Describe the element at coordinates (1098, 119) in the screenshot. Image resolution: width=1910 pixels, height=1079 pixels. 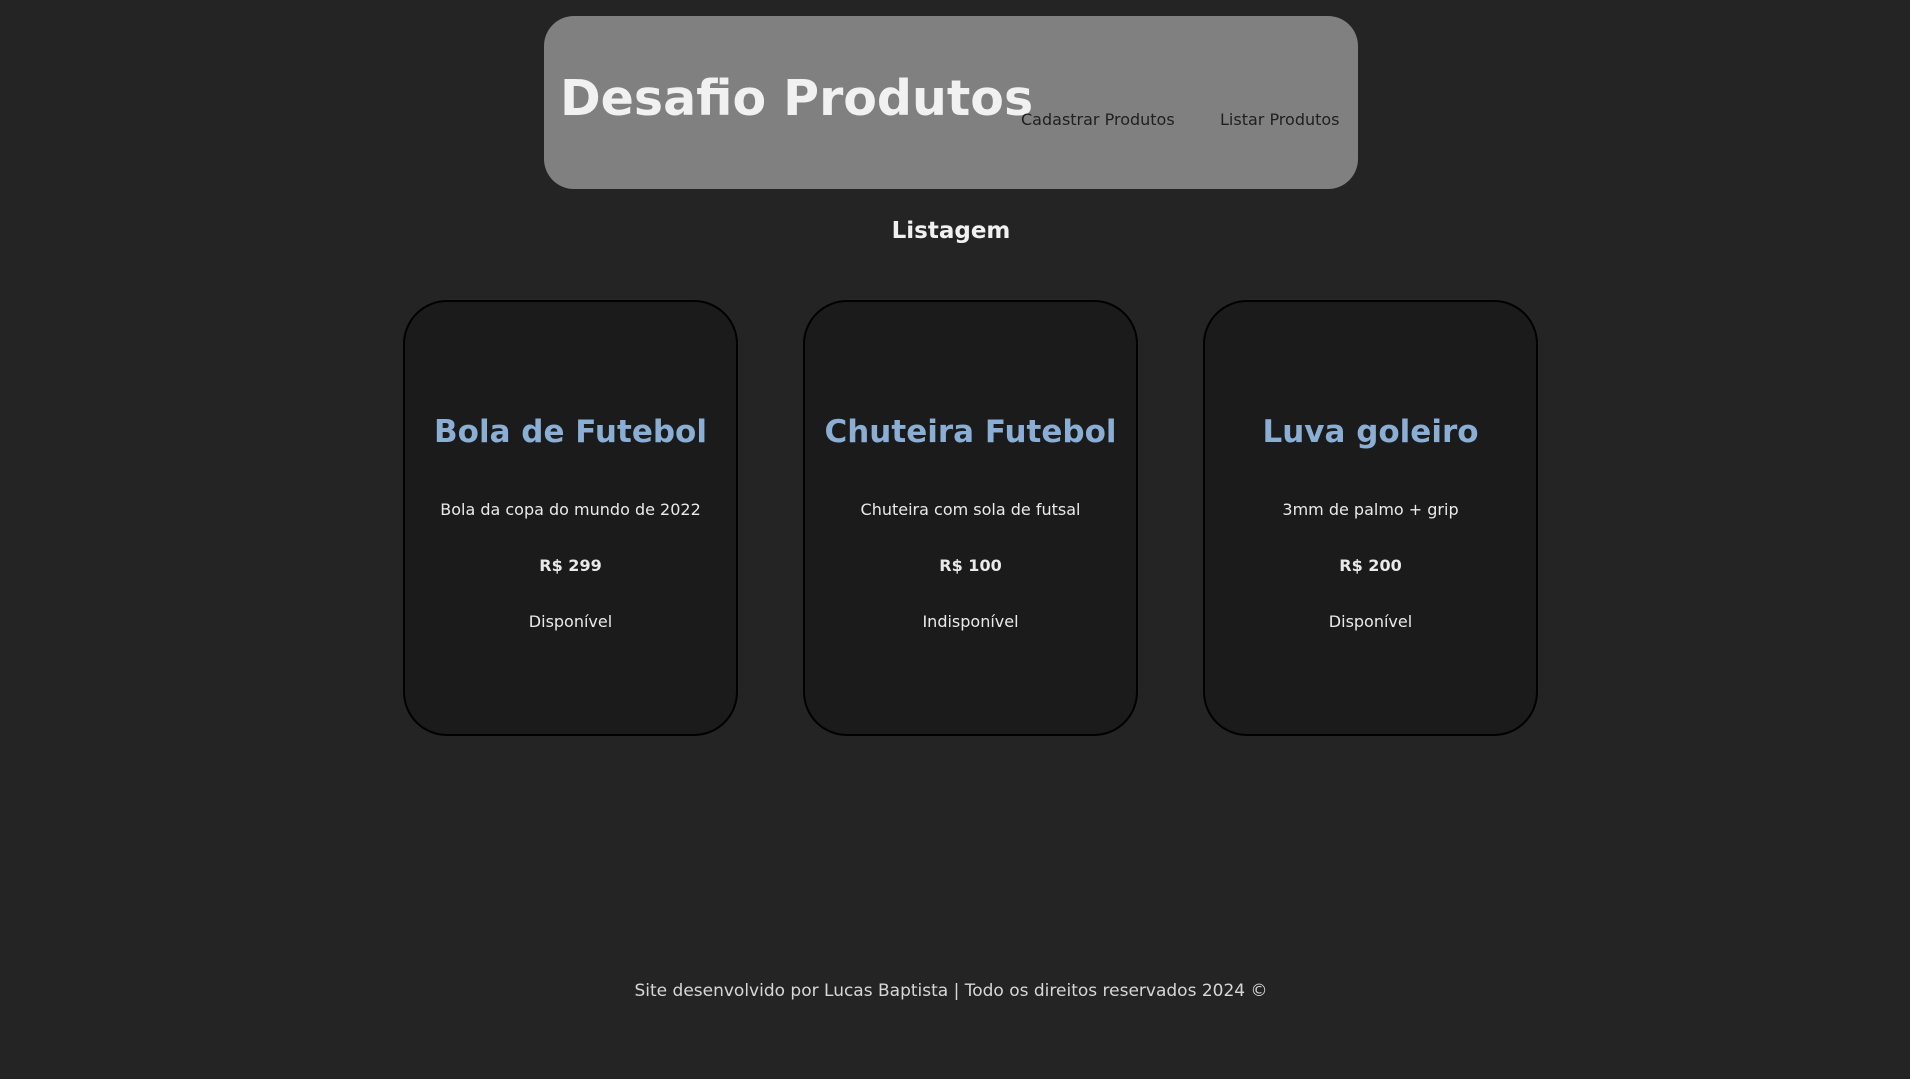
I see `nav-link-cadastrar-produtos: Cadastrar Produtos` at that location.